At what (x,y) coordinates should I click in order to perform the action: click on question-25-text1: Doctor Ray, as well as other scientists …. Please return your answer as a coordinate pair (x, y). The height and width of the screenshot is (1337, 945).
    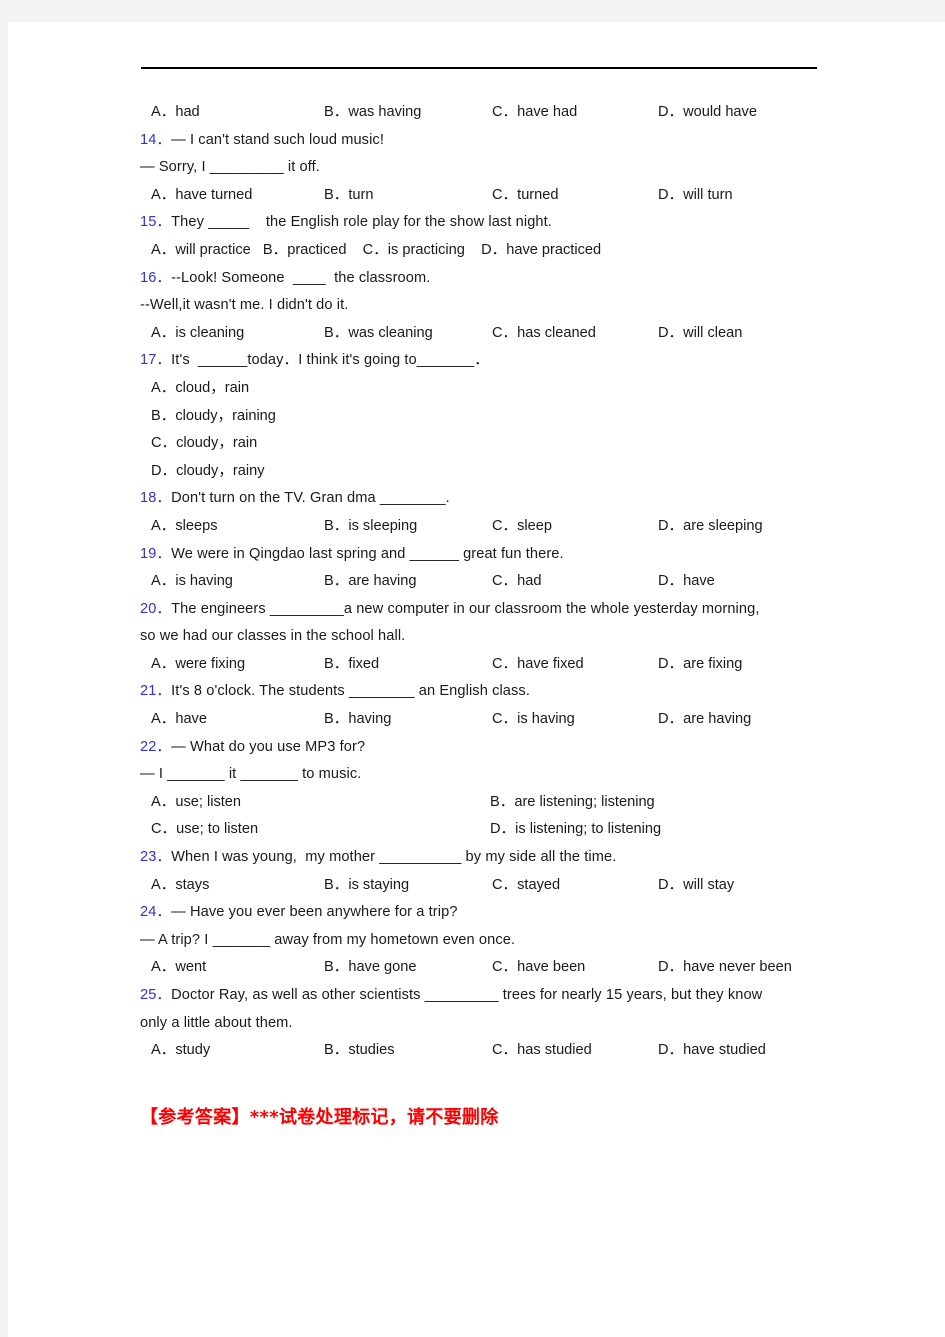
    Looking at the image, I should click on (467, 995).